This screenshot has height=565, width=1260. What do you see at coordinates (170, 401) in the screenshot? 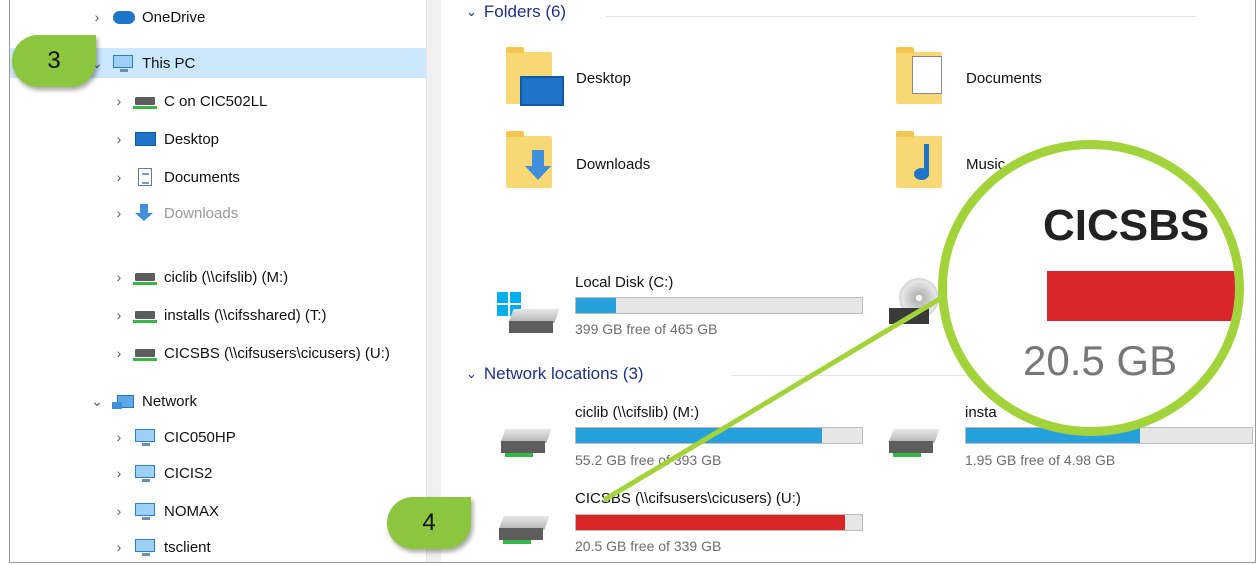
I see `nav-item-label: Network` at bounding box center [170, 401].